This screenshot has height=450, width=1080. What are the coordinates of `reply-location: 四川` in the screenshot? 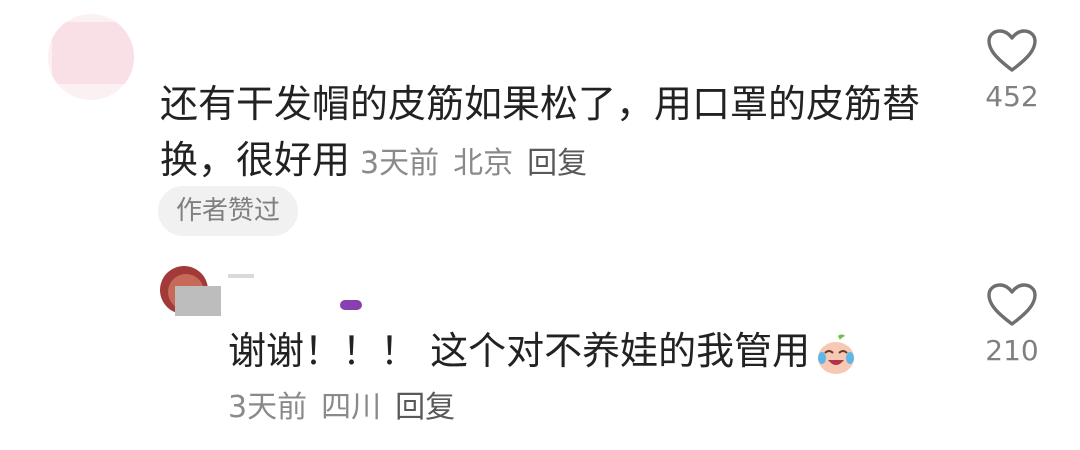 It's located at (351, 407).